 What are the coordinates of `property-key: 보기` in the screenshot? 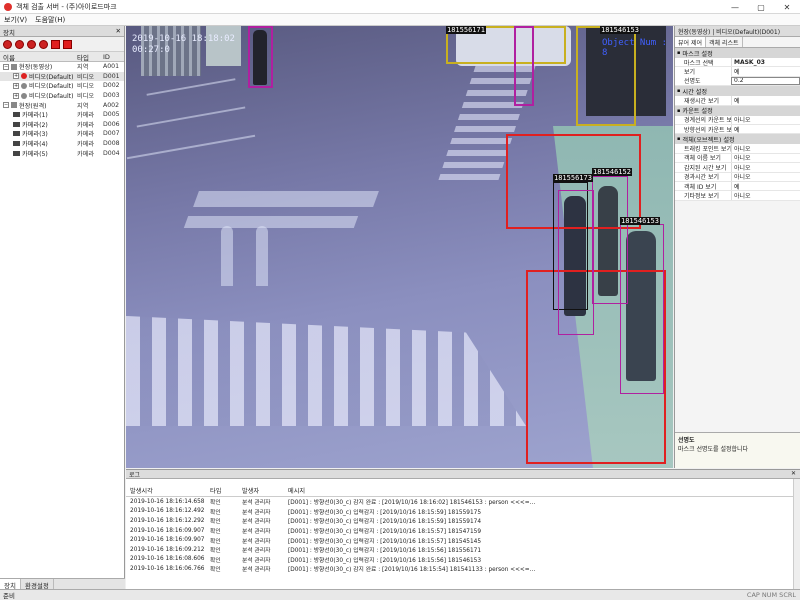 It's located at (690, 73).